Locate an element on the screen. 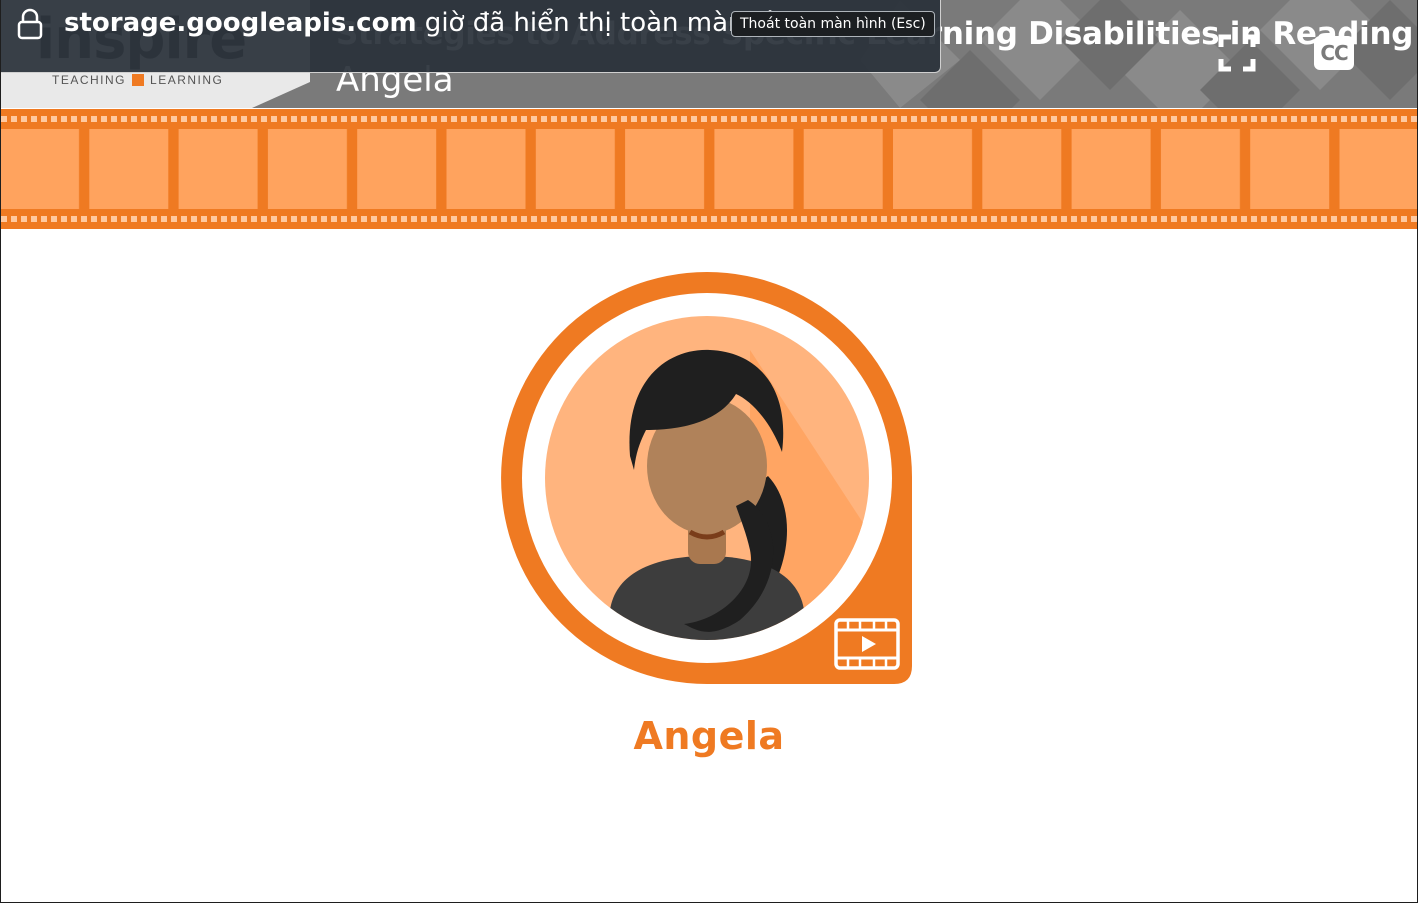 This screenshot has height=904, width=1418. logo-square-icon is located at coordinates (138, 80).